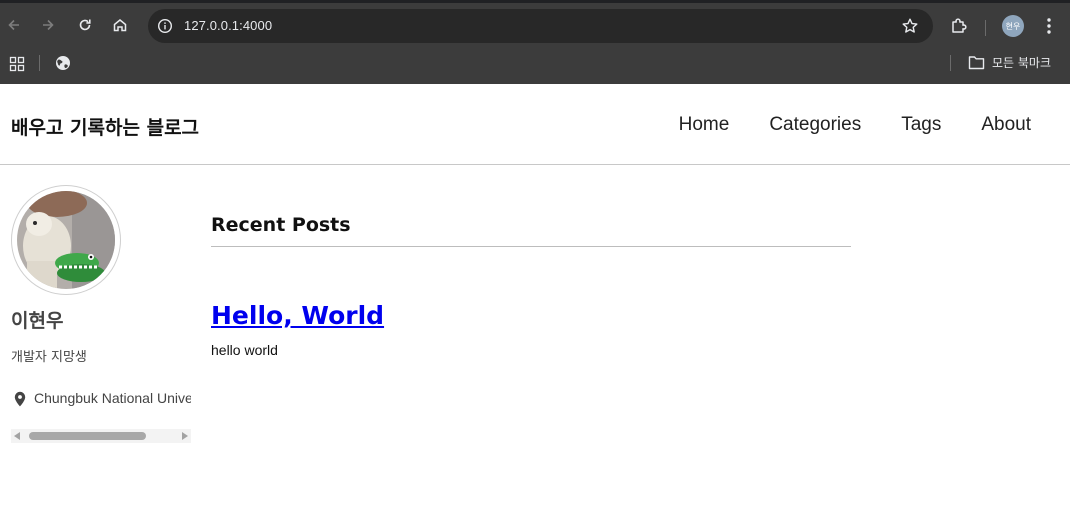  I want to click on apps-grid-icon, so click(17, 64).